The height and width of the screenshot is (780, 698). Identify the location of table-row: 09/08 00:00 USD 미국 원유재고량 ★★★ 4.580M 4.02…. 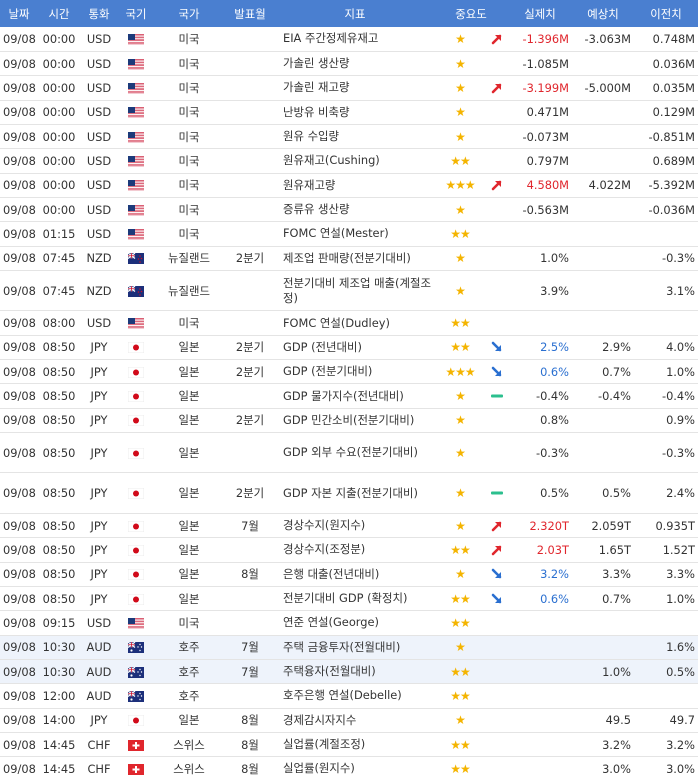
(349, 185).